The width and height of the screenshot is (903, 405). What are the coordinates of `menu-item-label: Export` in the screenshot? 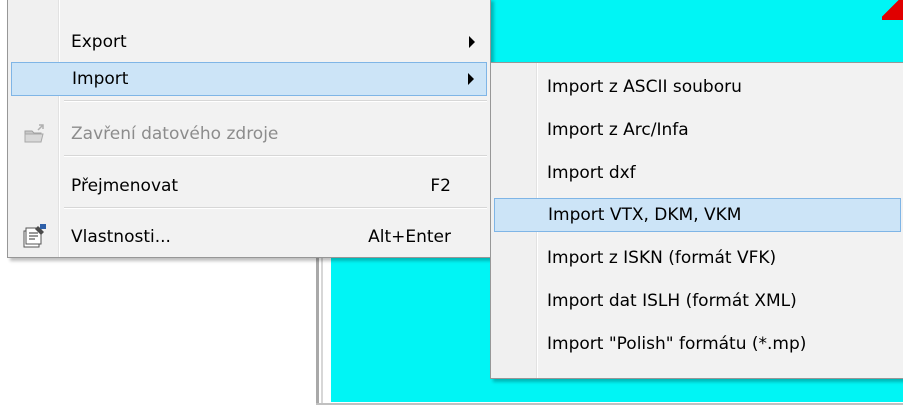 It's located at (99, 42).